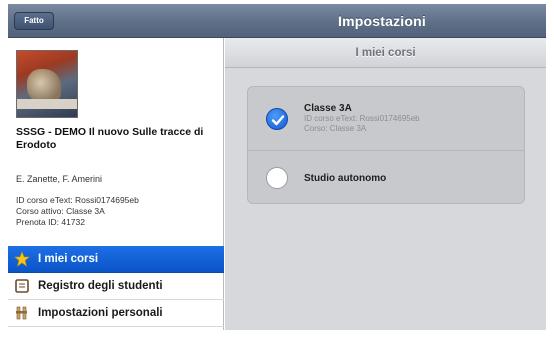 The image size is (554, 340). What do you see at coordinates (77, 200) in the screenshot?
I see `etext-id: ID corso eText: Rossi0174695eb` at bounding box center [77, 200].